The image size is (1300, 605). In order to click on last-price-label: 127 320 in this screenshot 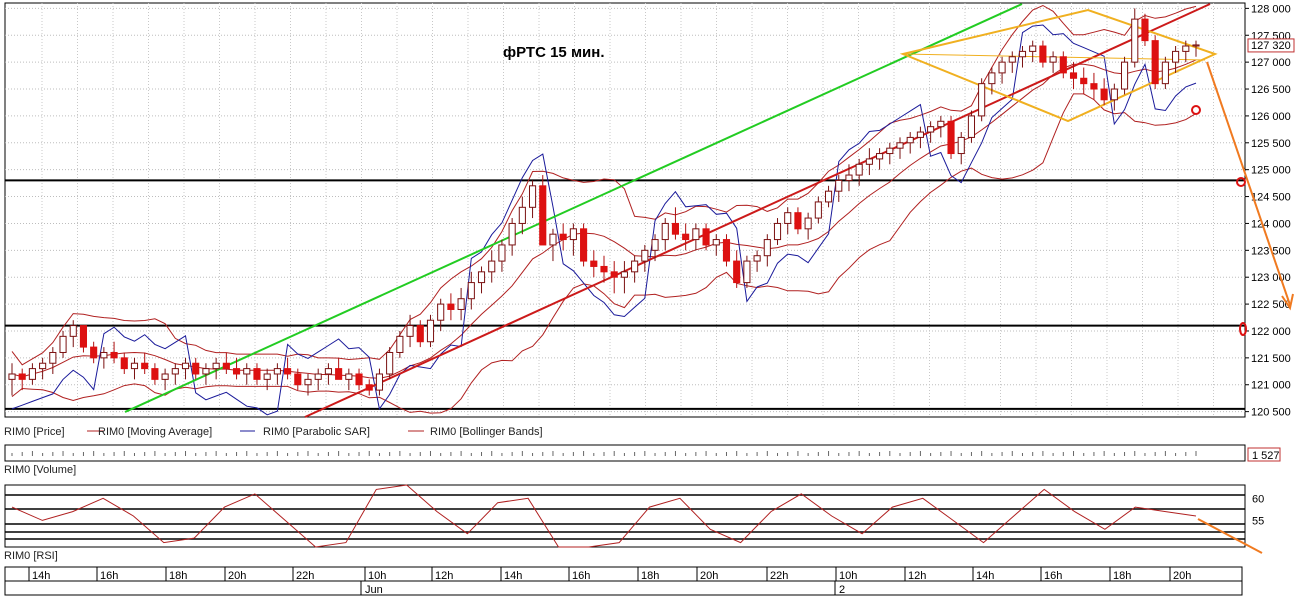, I will do `click(1271, 46)`.